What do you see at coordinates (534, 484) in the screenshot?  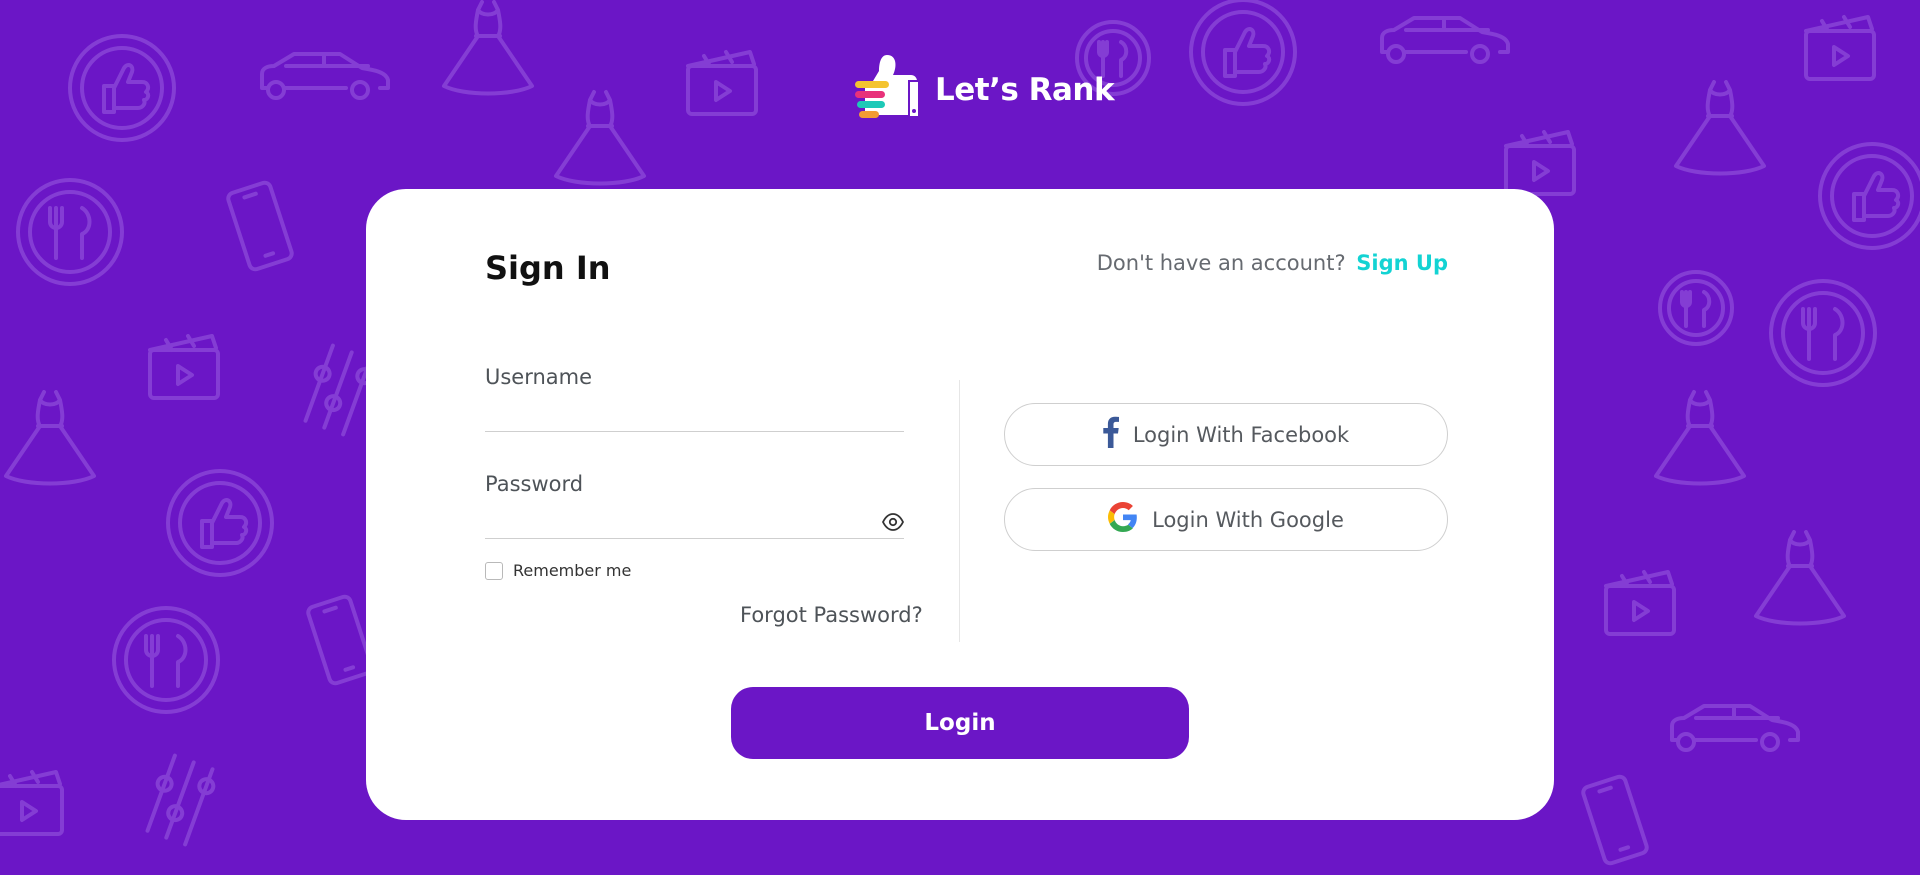 I see `password-label: Password` at bounding box center [534, 484].